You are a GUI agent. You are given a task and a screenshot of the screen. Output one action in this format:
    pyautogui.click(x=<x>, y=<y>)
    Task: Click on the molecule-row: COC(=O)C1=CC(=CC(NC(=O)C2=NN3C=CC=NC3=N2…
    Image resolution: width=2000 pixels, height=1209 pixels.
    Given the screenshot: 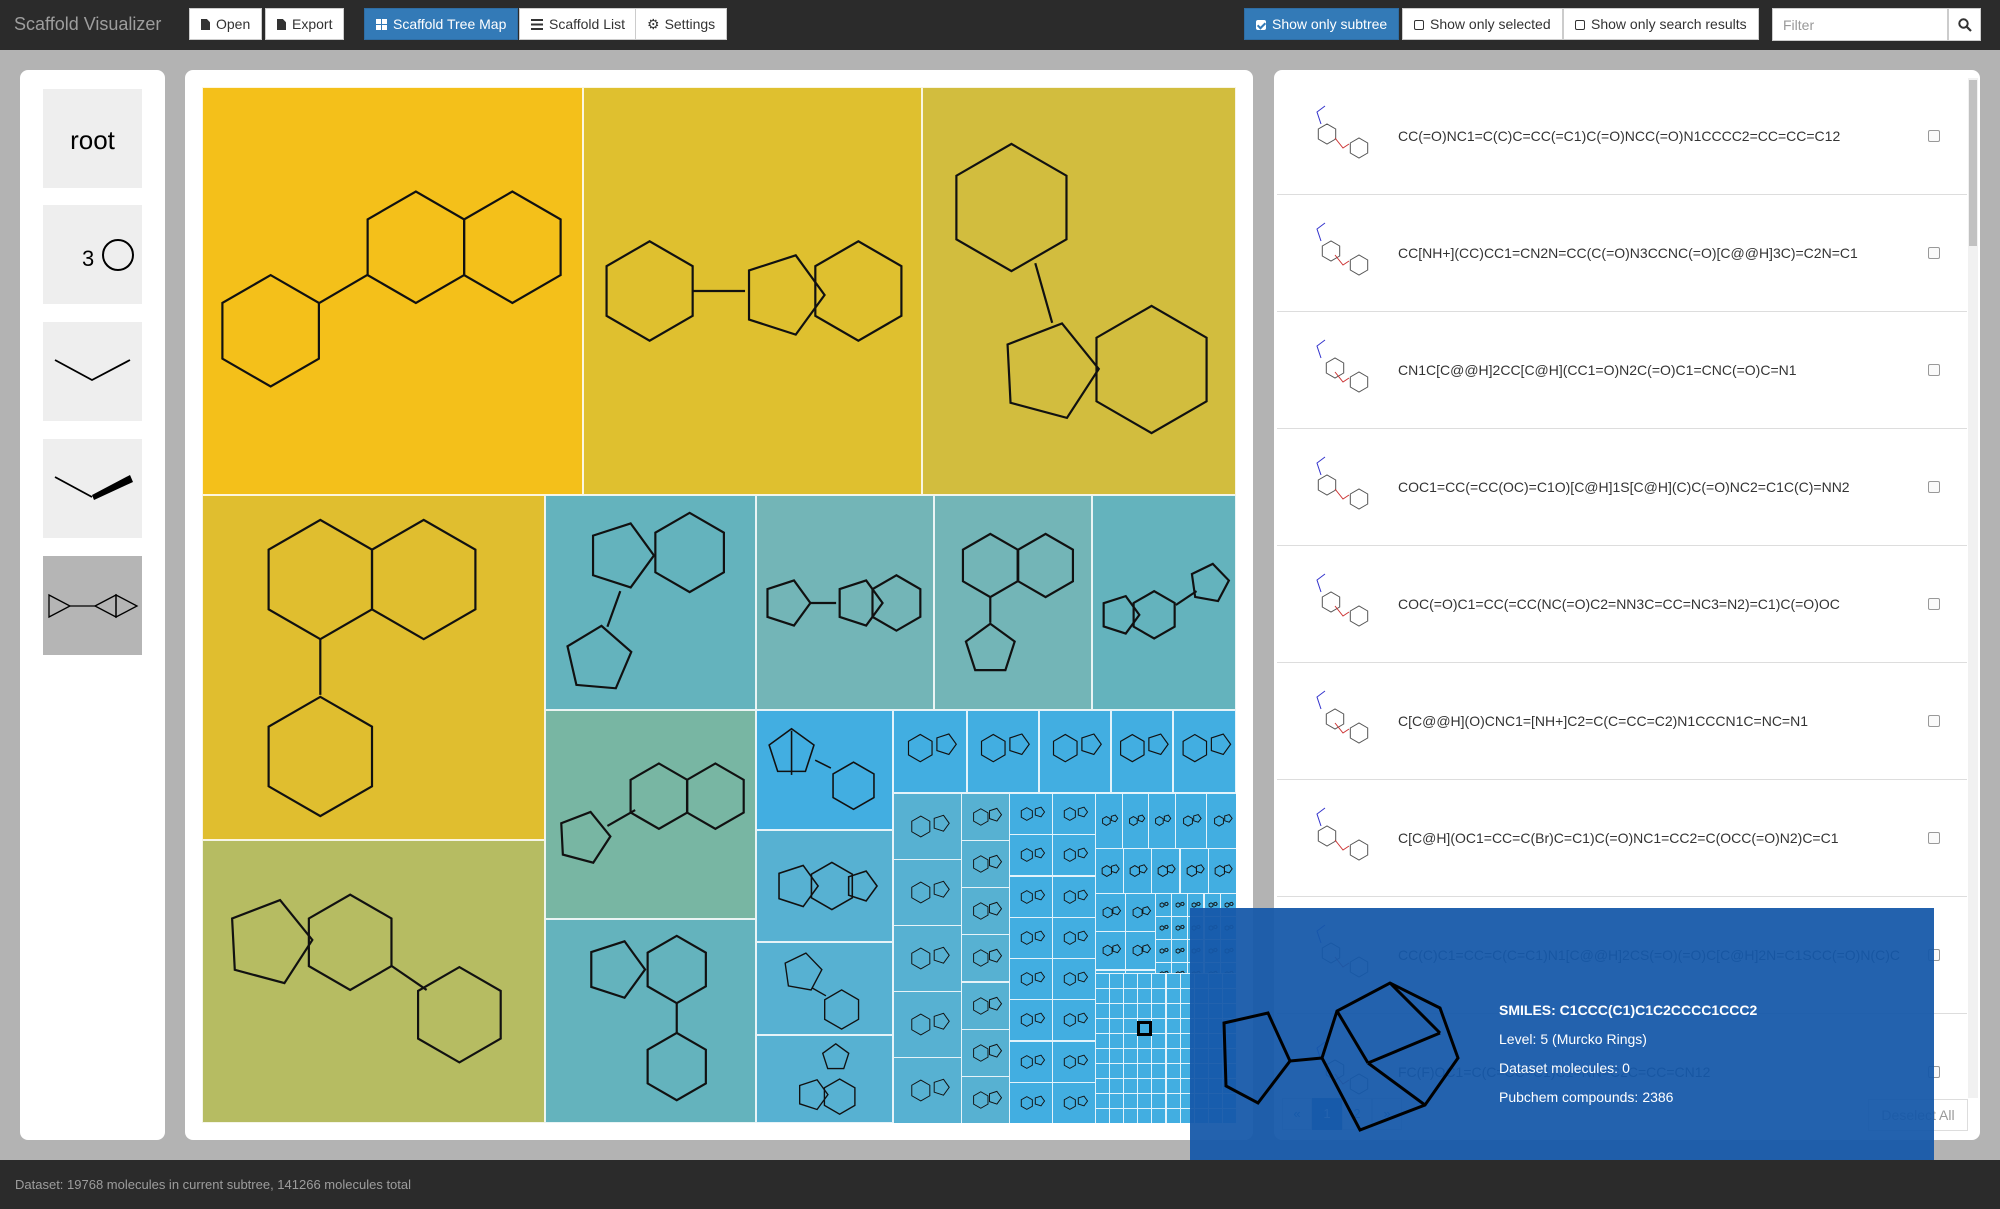 What is the action you would take?
    pyautogui.click(x=1622, y=604)
    